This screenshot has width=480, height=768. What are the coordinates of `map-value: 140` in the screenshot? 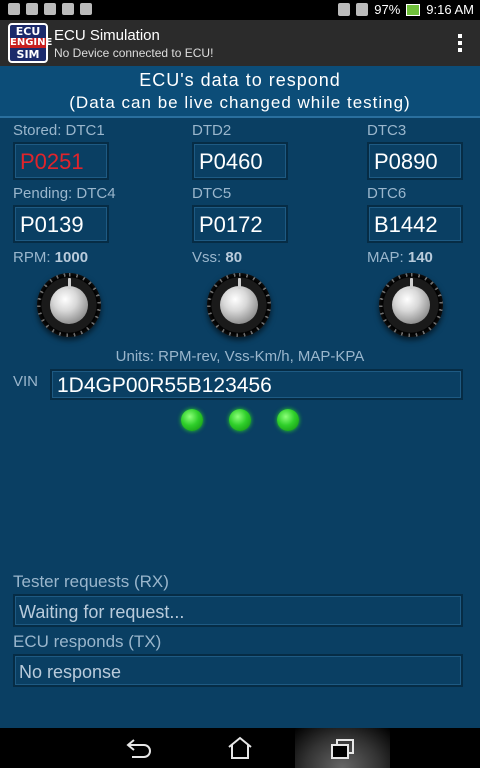 It's located at (420, 257).